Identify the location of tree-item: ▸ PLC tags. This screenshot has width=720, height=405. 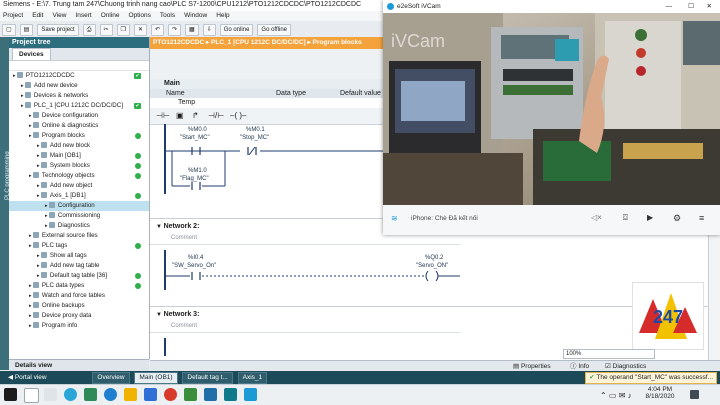
(79, 246).